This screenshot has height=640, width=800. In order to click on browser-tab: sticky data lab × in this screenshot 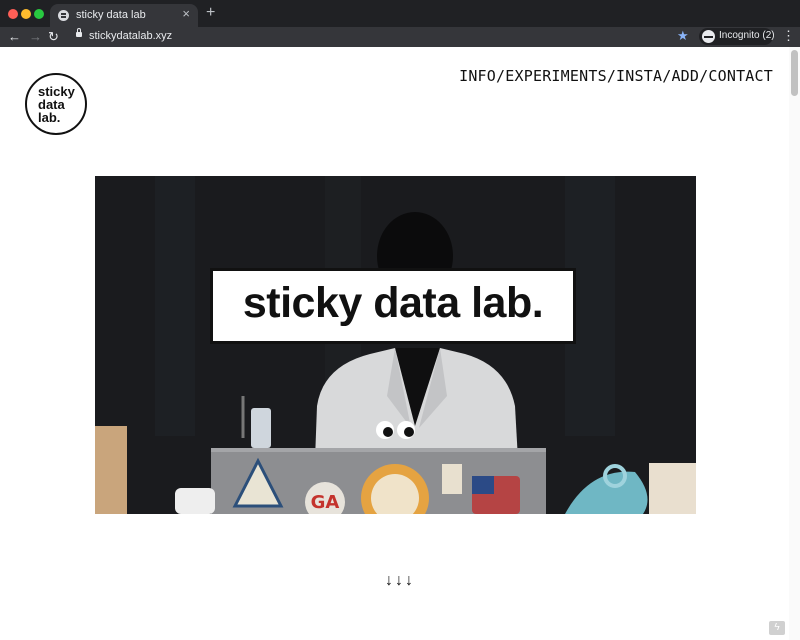, I will do `click(124, 15)`.